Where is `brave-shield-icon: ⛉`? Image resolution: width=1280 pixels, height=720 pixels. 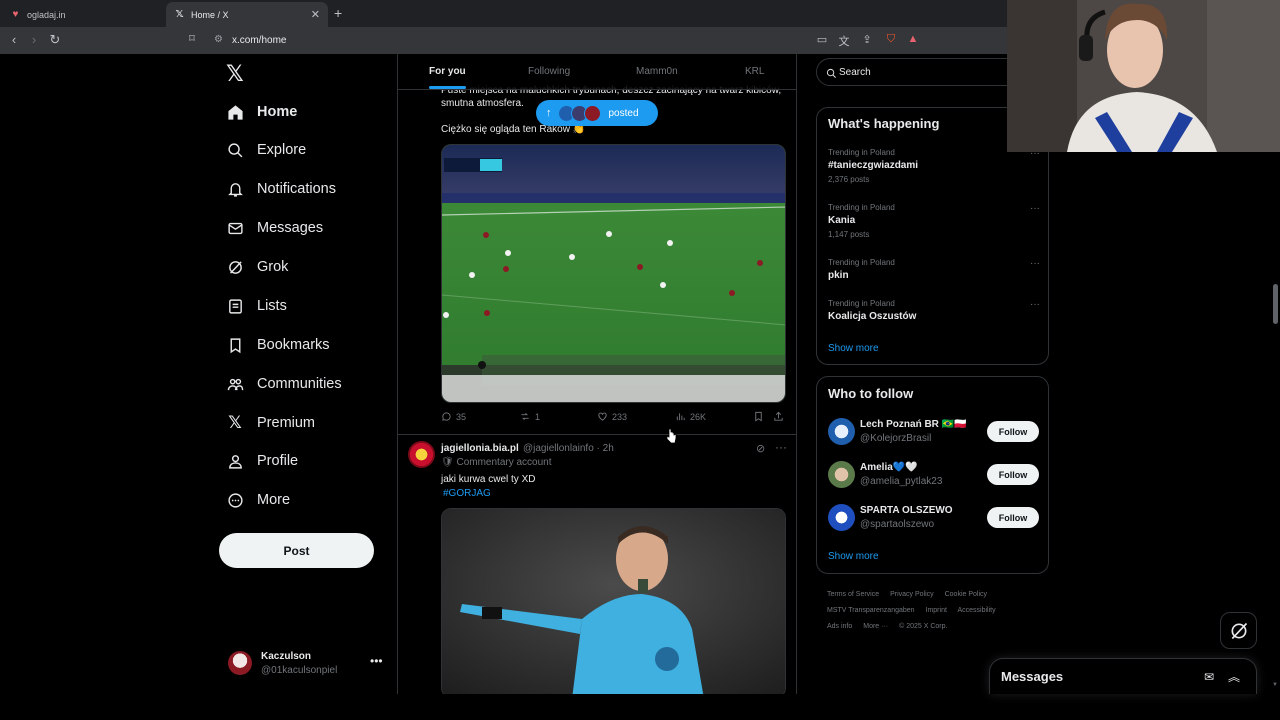
brave-shield-icon: ⛉ is located at coordinates (891, 39).